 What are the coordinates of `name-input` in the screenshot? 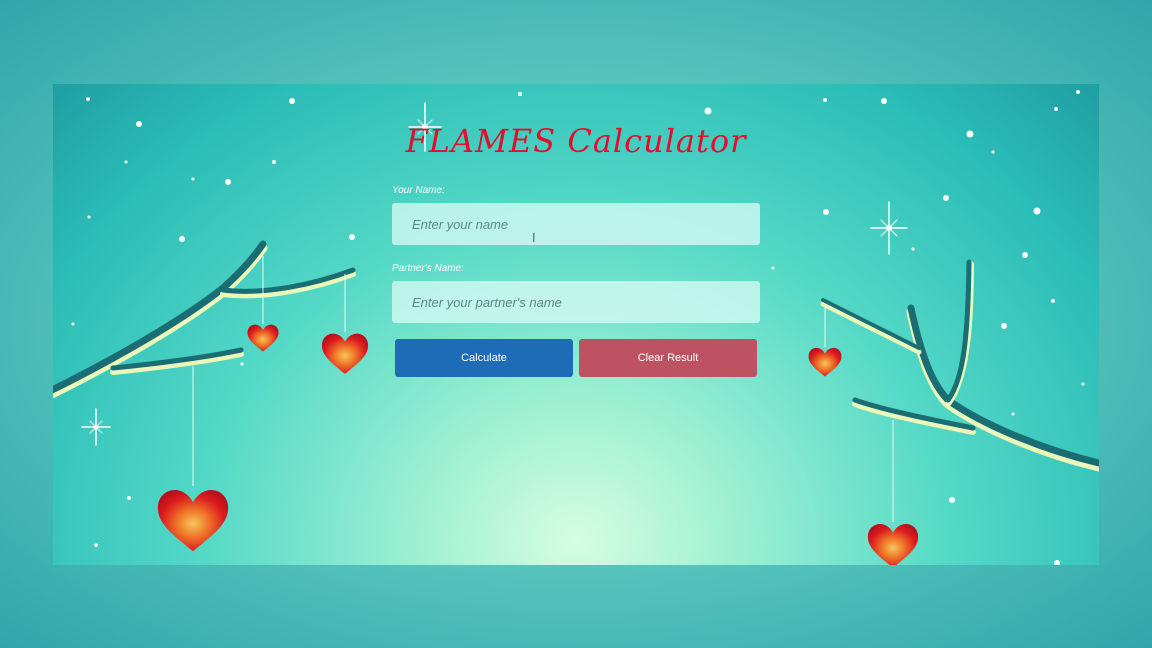 It's located at (576, 224).